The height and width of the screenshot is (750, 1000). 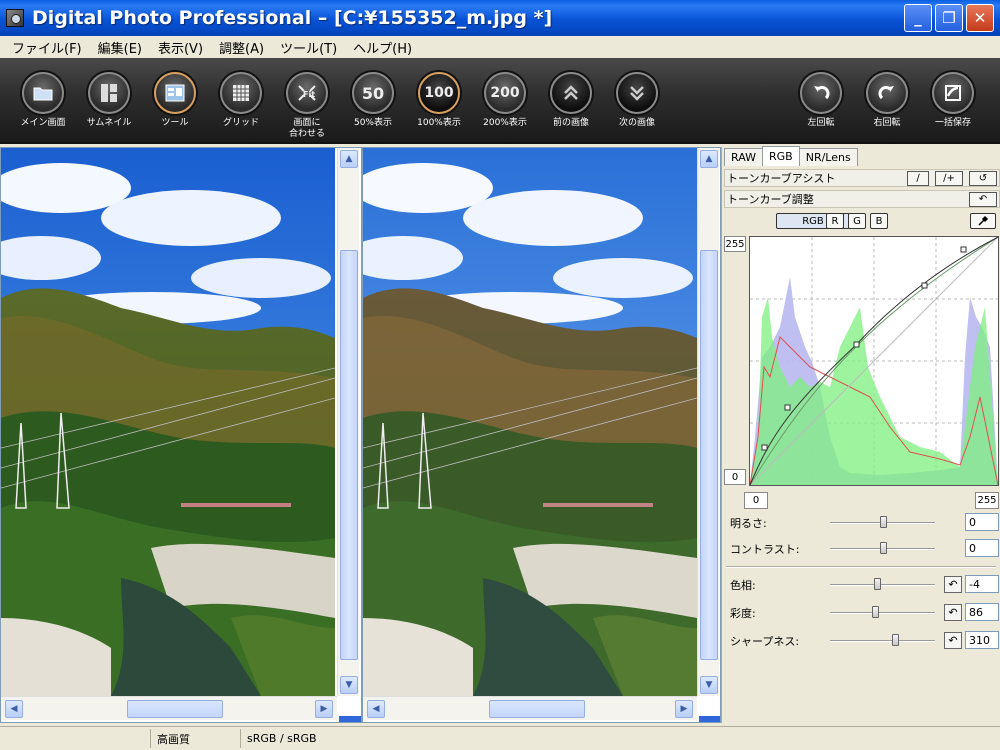 What do you see at coordinates (953, 640) in the screenshot?
I see `sharpness-reset-icon: ↶` at bounding box center [953, 640].